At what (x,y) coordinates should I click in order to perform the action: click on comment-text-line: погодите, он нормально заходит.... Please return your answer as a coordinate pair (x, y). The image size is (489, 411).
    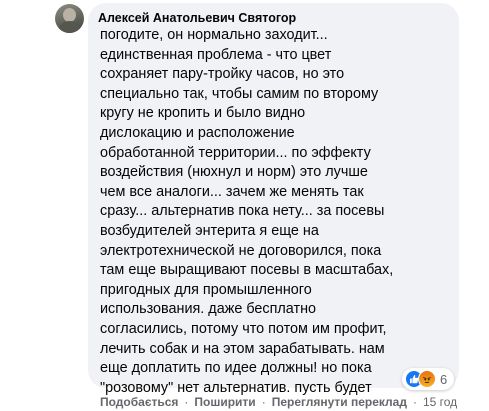
    Looking at the image, I should click on (214, 35).